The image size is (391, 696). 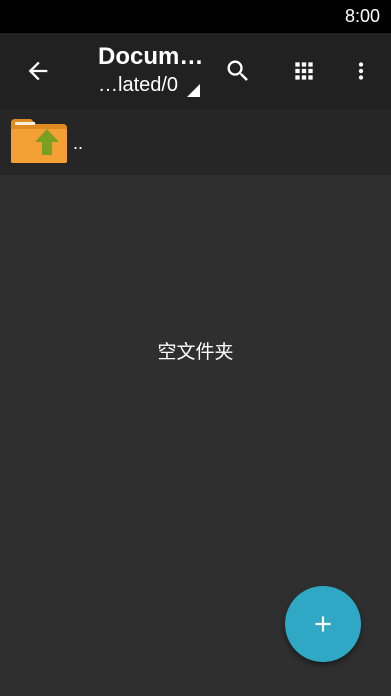 I want to click on list-item-label: .., so click(x=78, y=143).